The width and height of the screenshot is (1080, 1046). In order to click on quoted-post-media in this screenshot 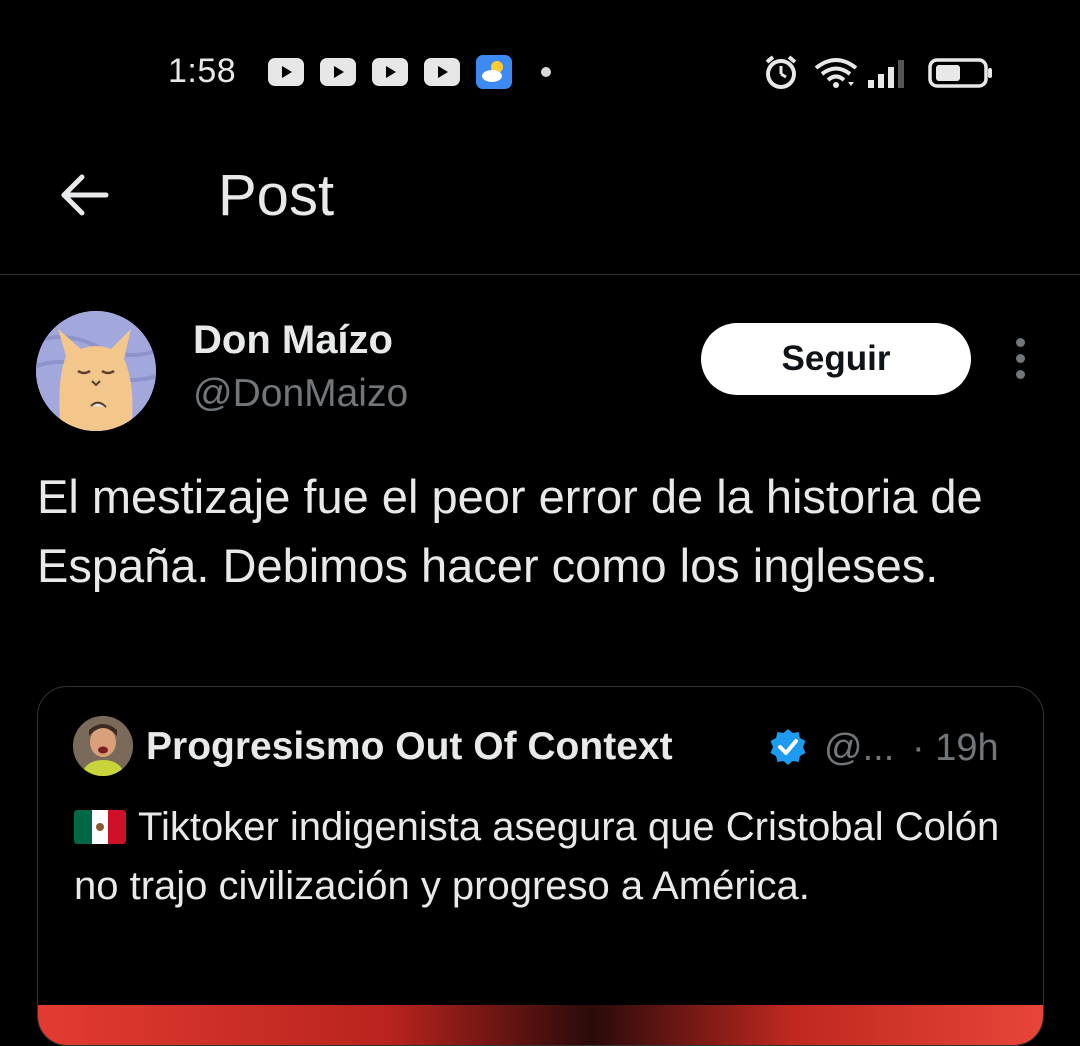, I will do `click(540, 1025)`.